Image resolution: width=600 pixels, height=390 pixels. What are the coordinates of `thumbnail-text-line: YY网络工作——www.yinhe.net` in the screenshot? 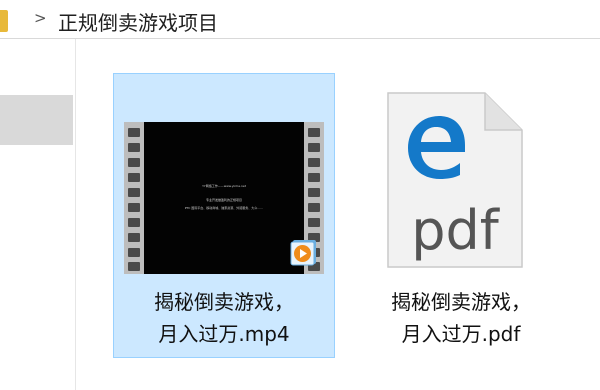 It's located at (224, 186).